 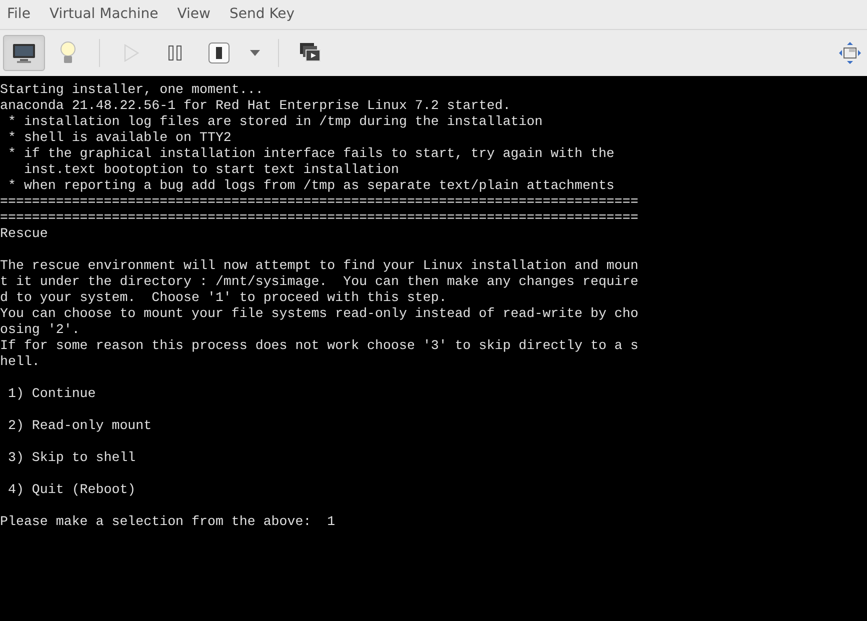 What do you see at coordinates (319, 282) in the screenshot?
I see `console-line: t it under the directory : /mnt/sysimage. You can then make any changes require` at bounding box center [319, 282].